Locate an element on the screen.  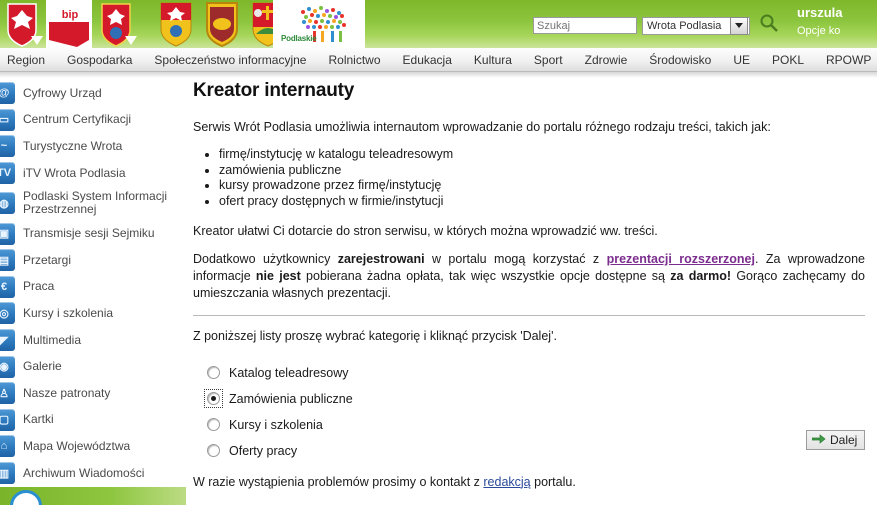
list-item: zamówienia publiczne is located at coordinates (542, 171).